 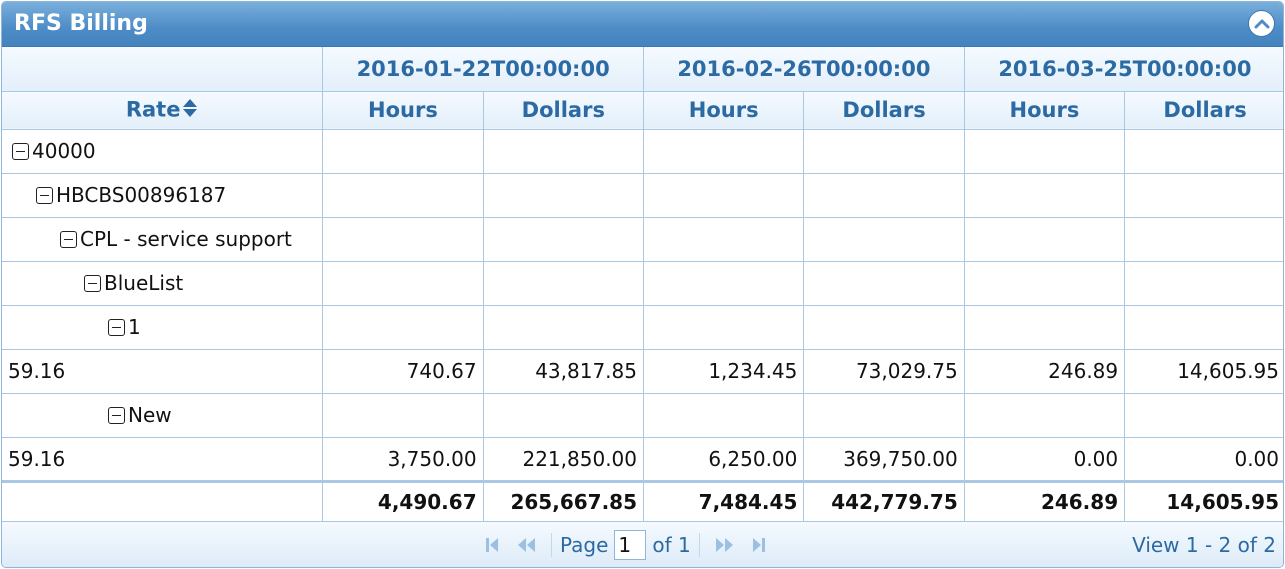 I want to click on total-cell: 265,667.85, so click(x=563, y=500).